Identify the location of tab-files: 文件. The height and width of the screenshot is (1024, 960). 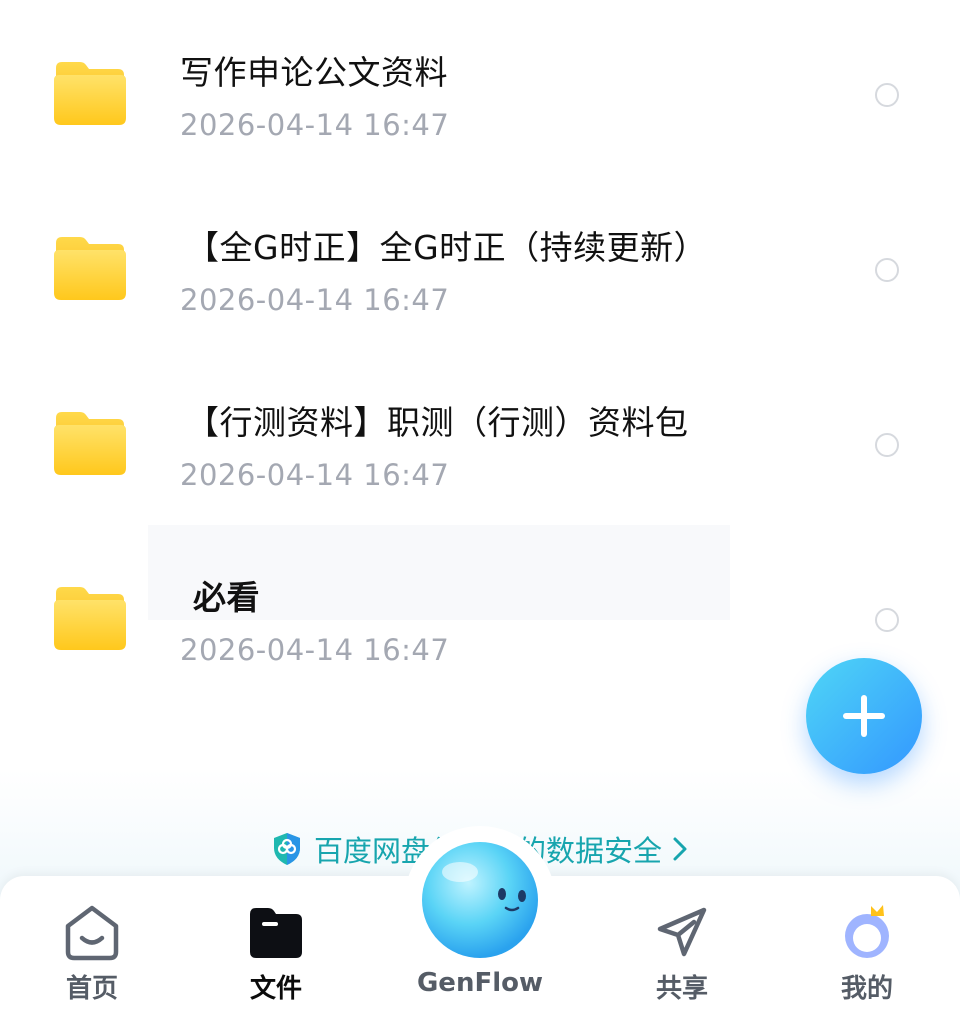
(276, 950).